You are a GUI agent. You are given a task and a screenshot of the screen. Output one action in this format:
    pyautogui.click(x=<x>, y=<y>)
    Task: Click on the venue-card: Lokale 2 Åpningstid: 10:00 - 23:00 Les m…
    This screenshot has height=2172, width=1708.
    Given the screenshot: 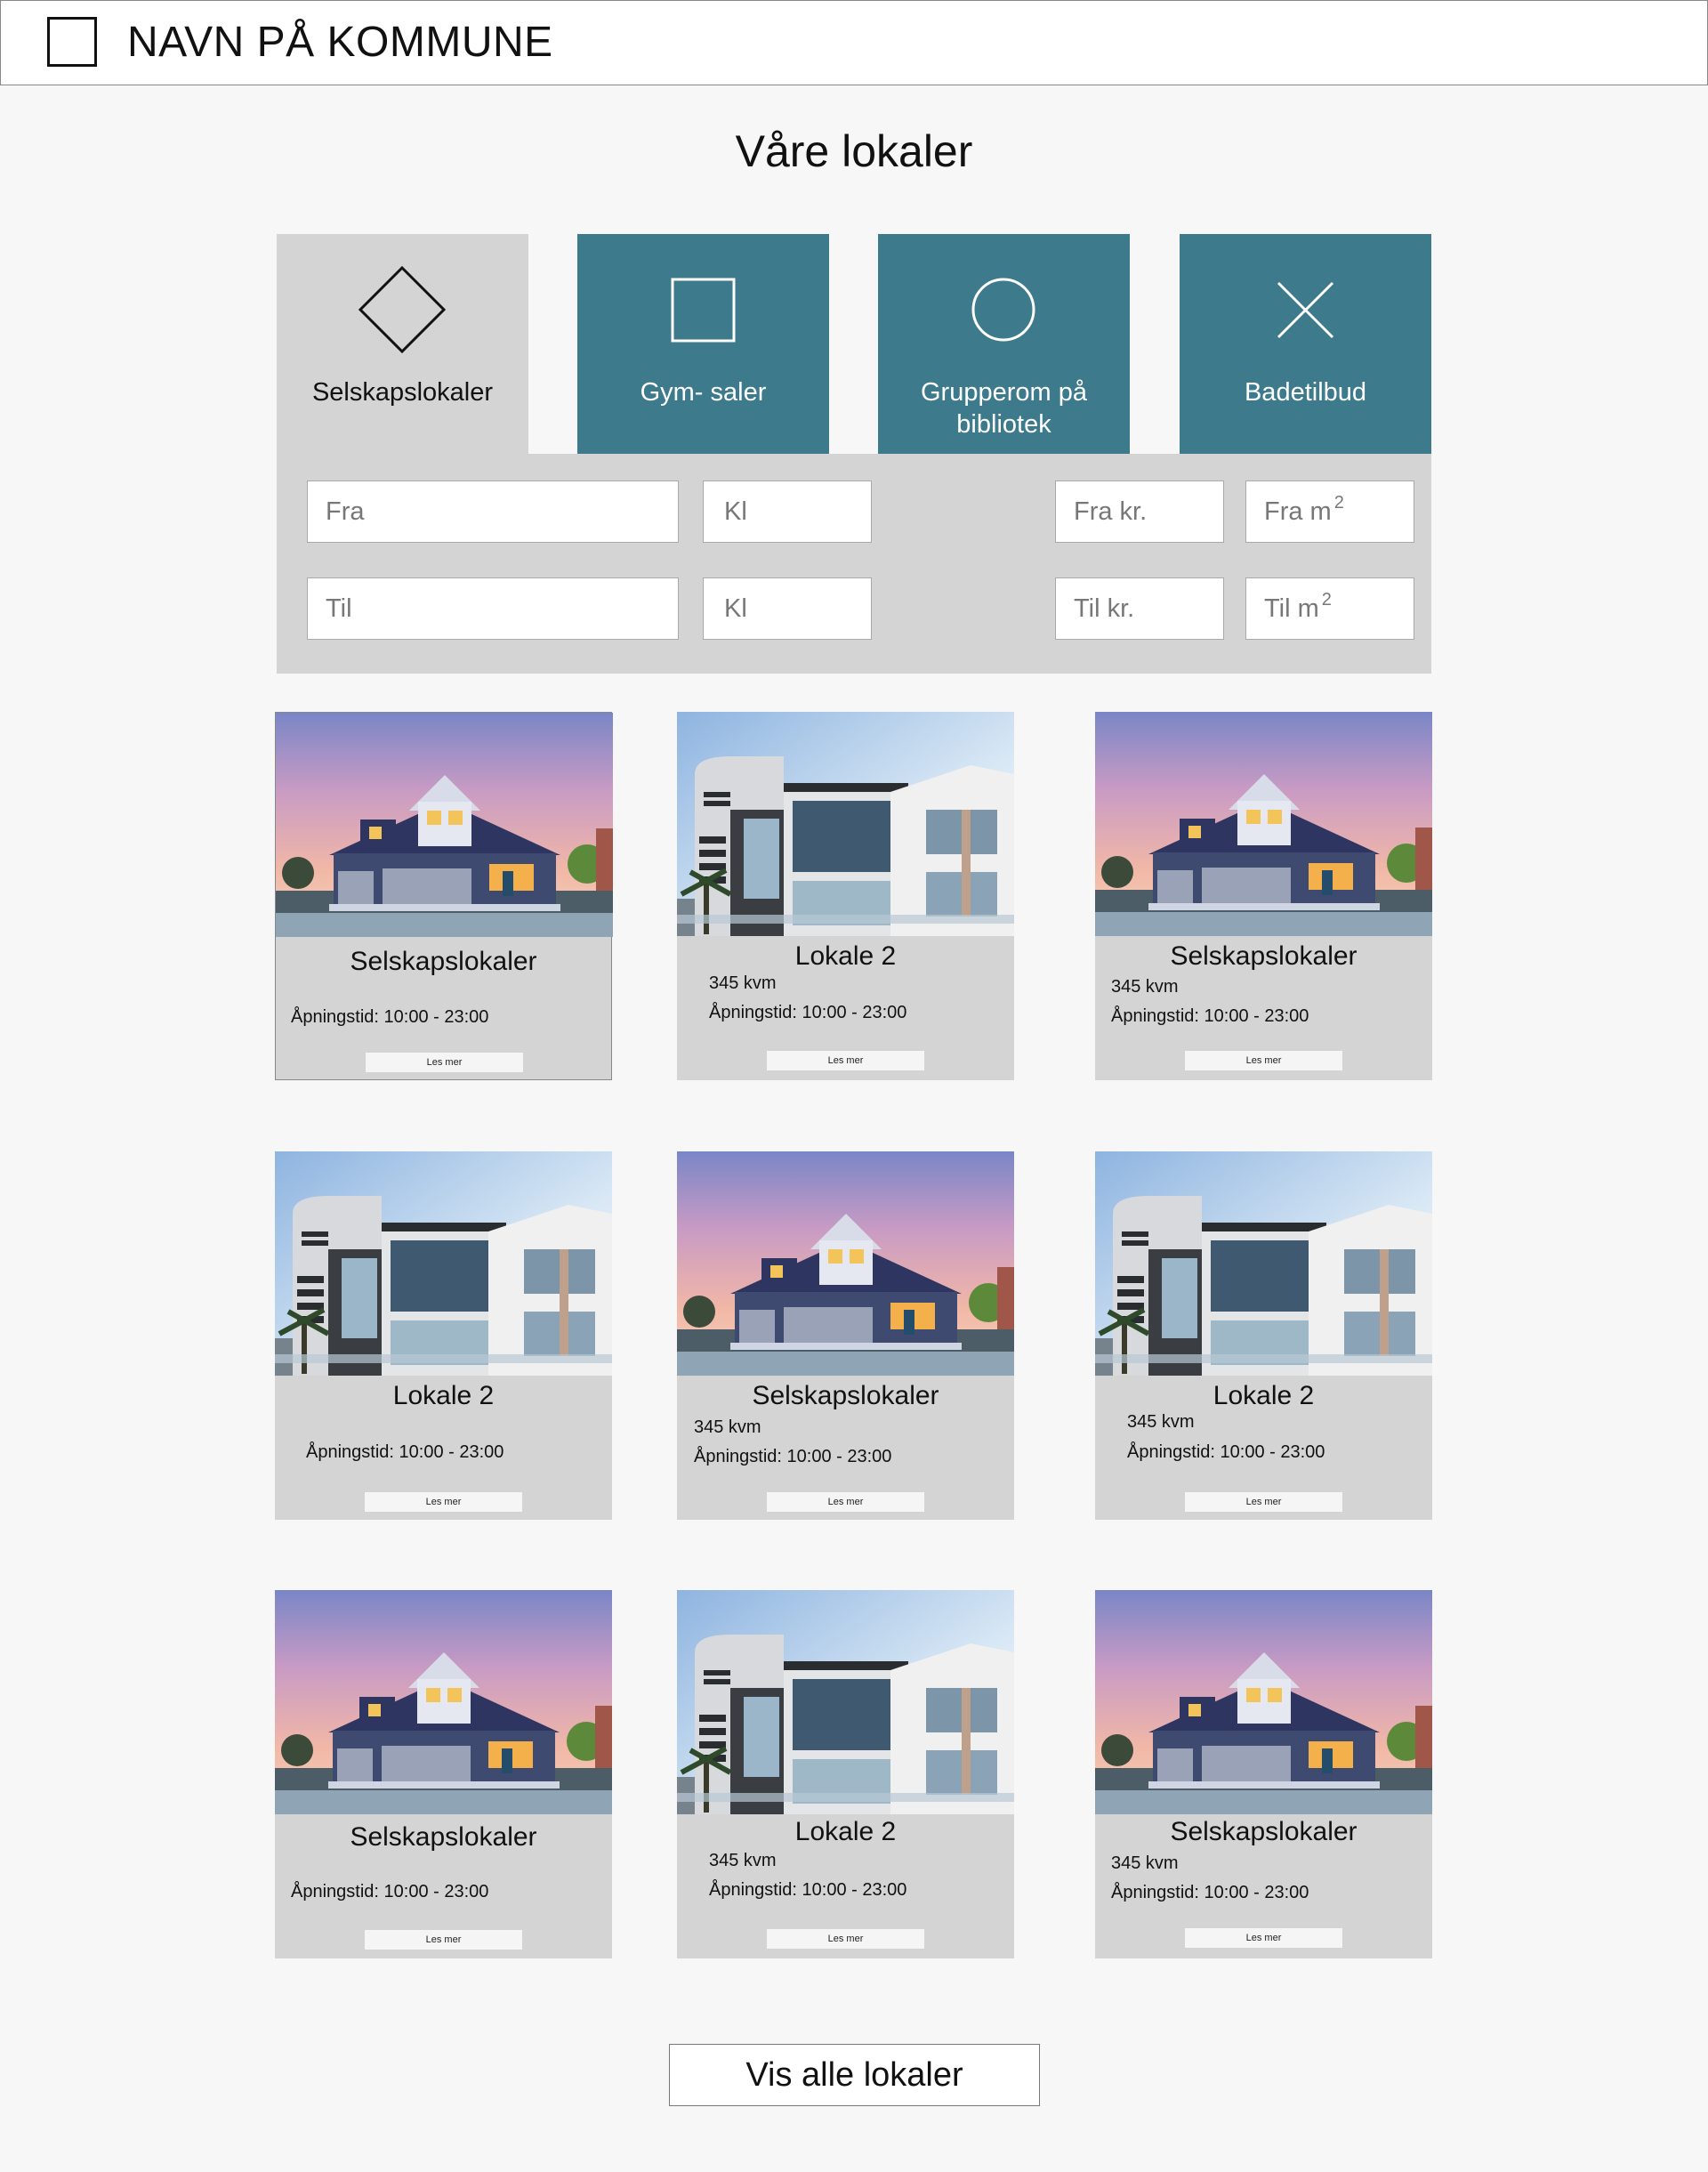 What is the action you would take?
    pyautogui.click(x=443, y=1335)
    